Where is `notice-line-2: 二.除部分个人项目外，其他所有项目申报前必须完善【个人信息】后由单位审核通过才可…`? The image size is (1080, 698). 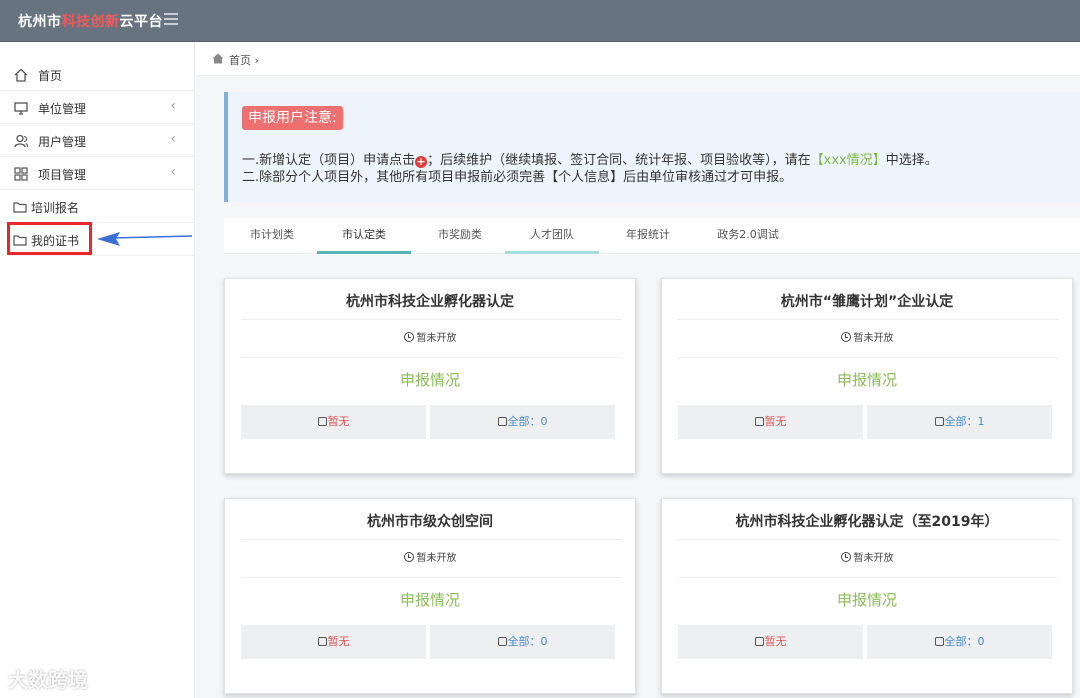
notice-line-2: 二.除部分个人项目外，其他所有项目申报前必须完善【个人信息】后由单位审核通过才可… is located at coordinates (517, 177).